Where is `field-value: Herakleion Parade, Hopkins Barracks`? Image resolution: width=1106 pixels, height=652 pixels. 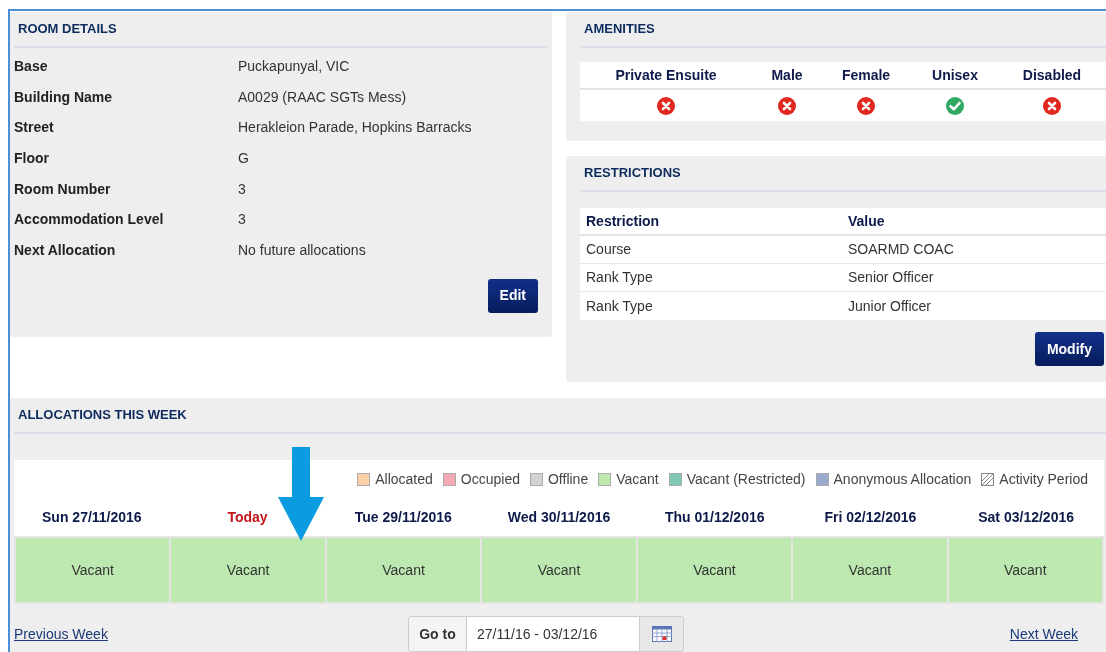 field-value: Herakleion Parade, Hopkins Barracks is located at coordinates (355, 128).